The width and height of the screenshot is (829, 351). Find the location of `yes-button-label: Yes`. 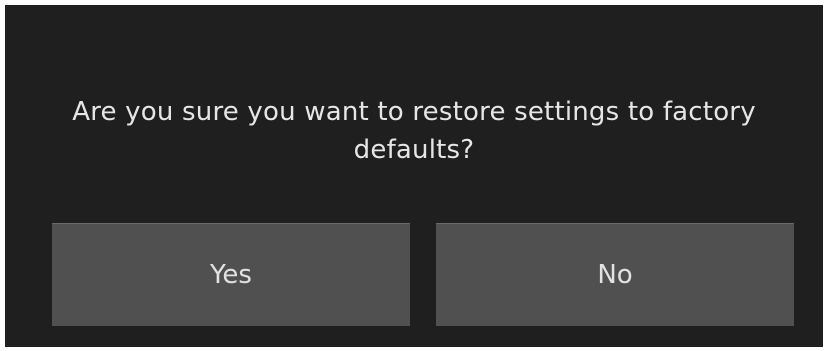

yes-button-label: Yes is located at coordinates (231, 275).